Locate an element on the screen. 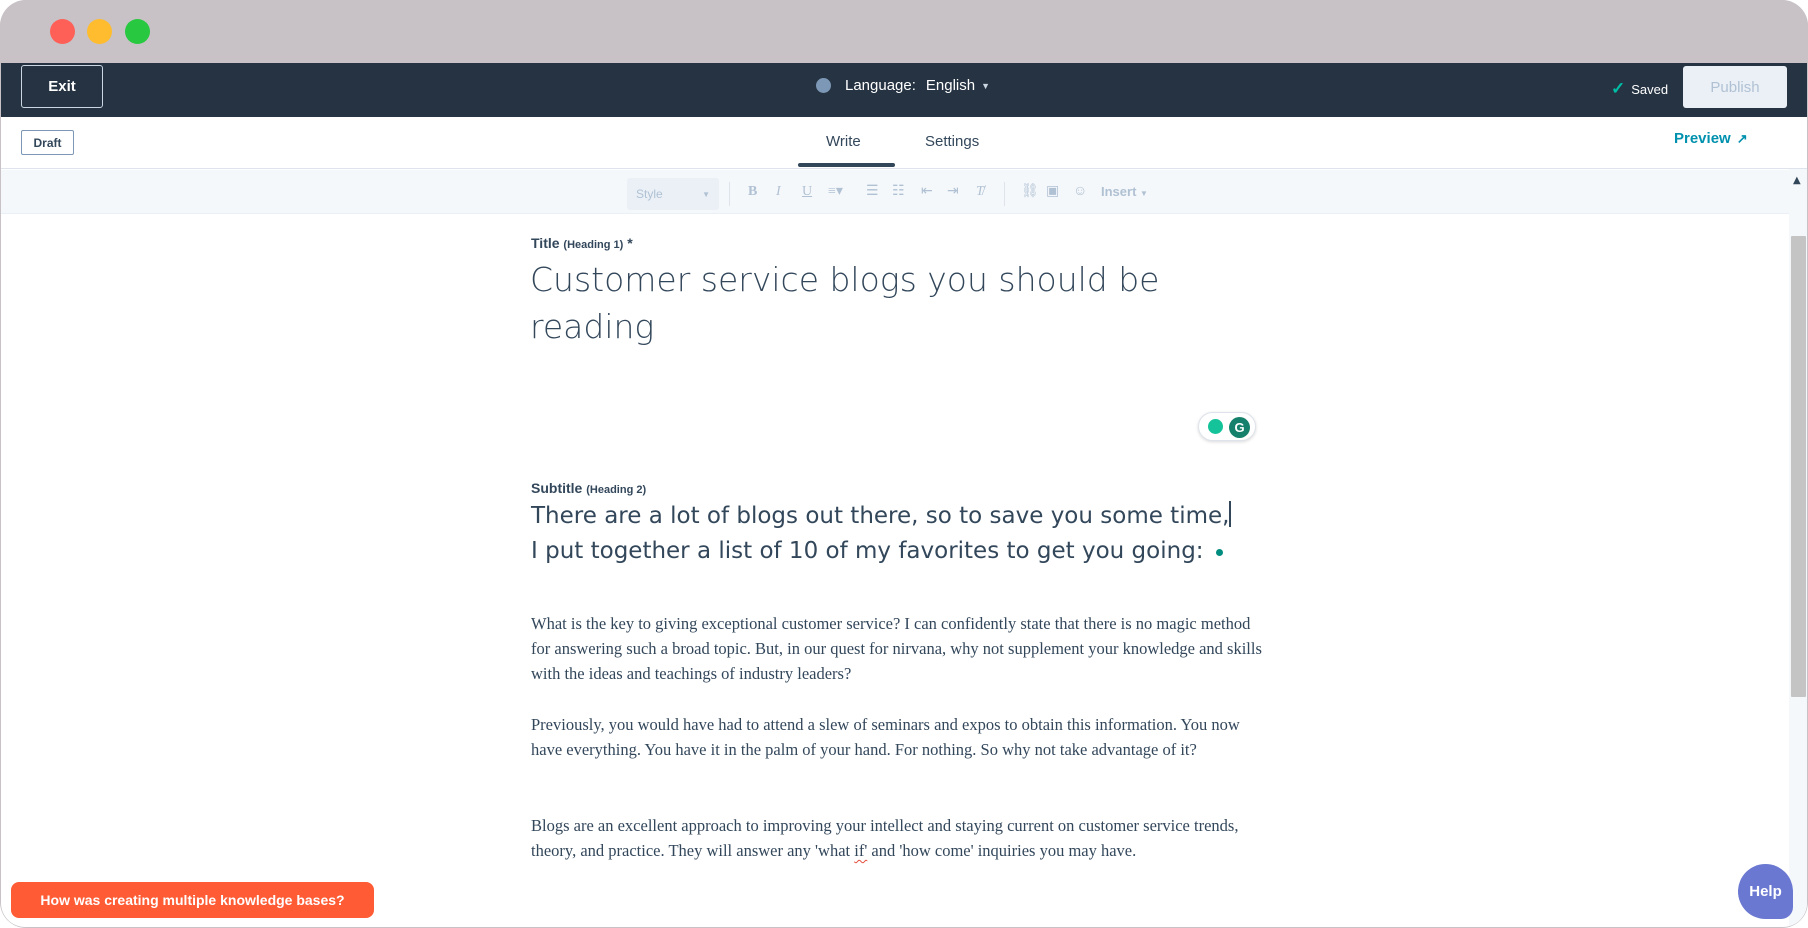 The image size is (1808, 928). language-selector: Language: English ▼ is located at coordinates (903, 85).